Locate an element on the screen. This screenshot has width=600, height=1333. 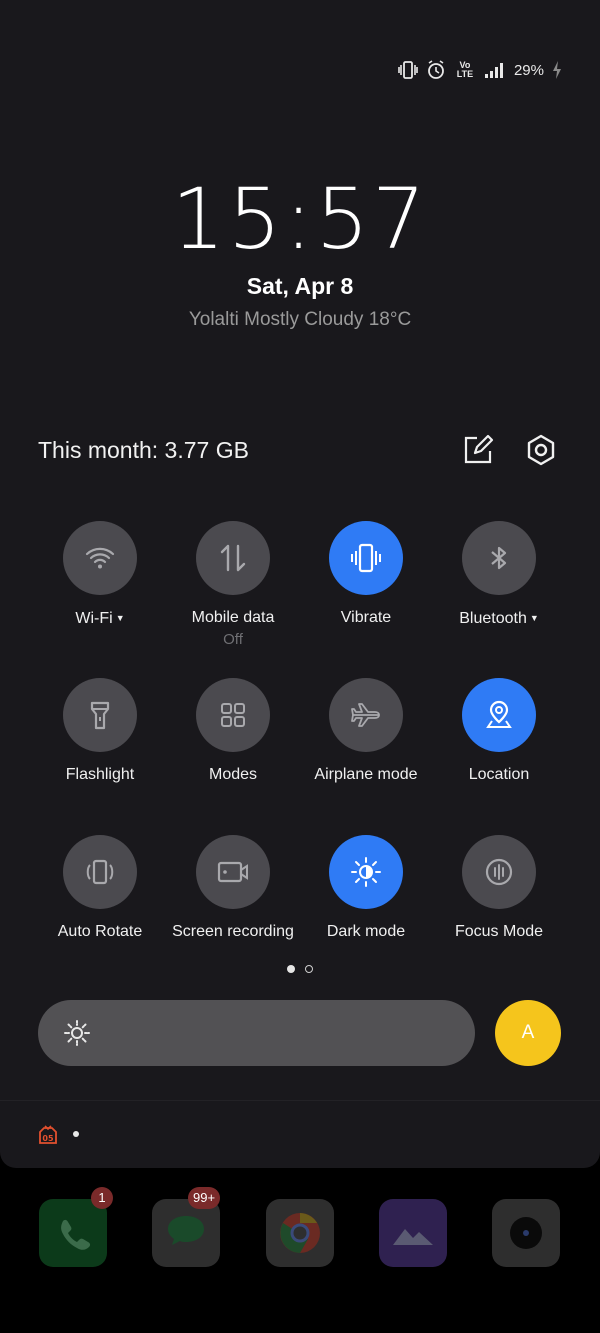
tile-bluetooth: Bluetooth ▼ is located at coordinates (499, 575).